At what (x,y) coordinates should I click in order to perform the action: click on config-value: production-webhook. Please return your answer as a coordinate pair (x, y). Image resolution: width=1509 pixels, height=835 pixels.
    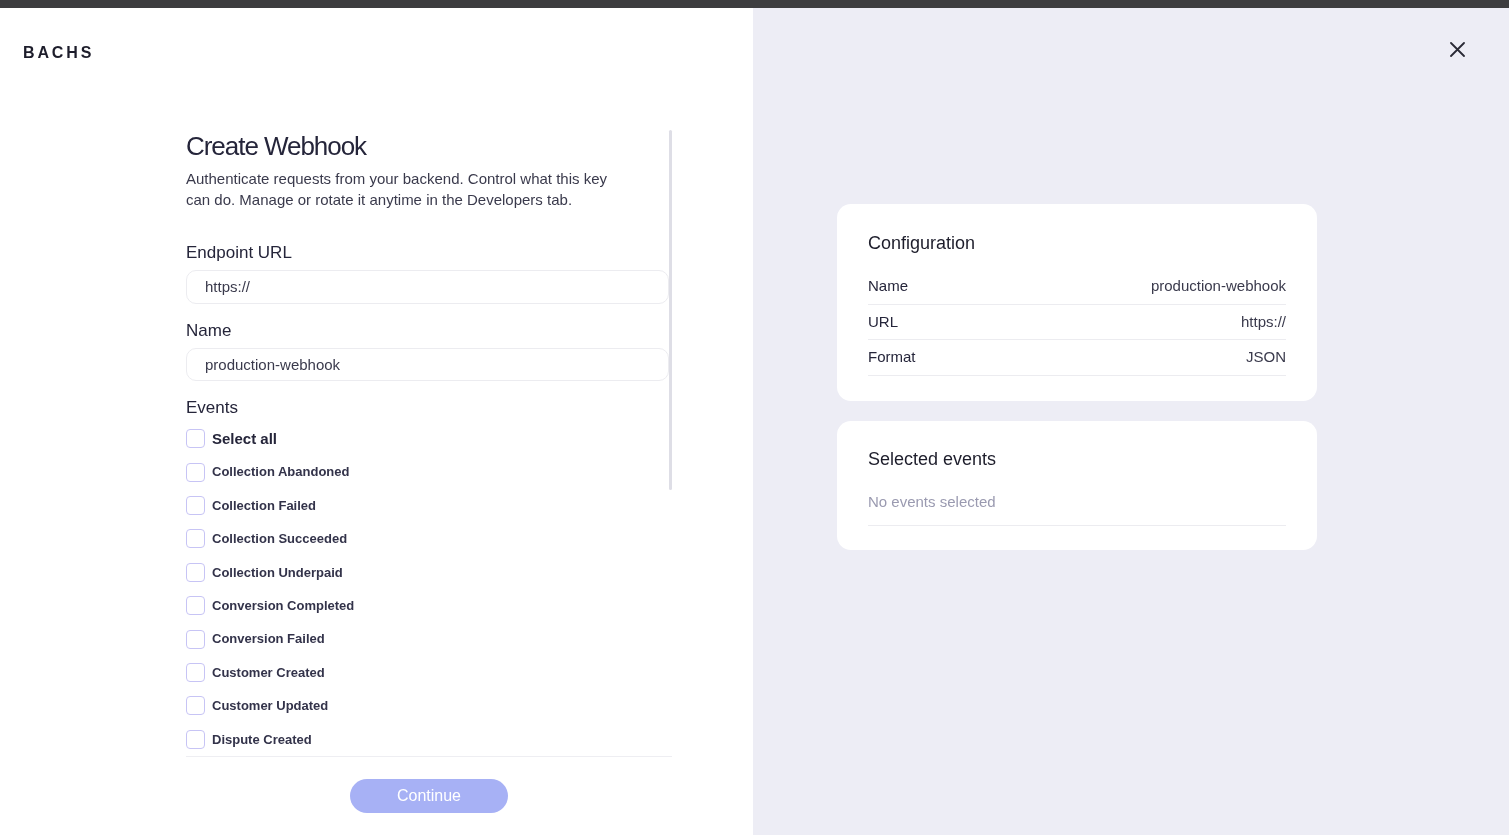
    Looking at the image, I should click on (1218, 286).